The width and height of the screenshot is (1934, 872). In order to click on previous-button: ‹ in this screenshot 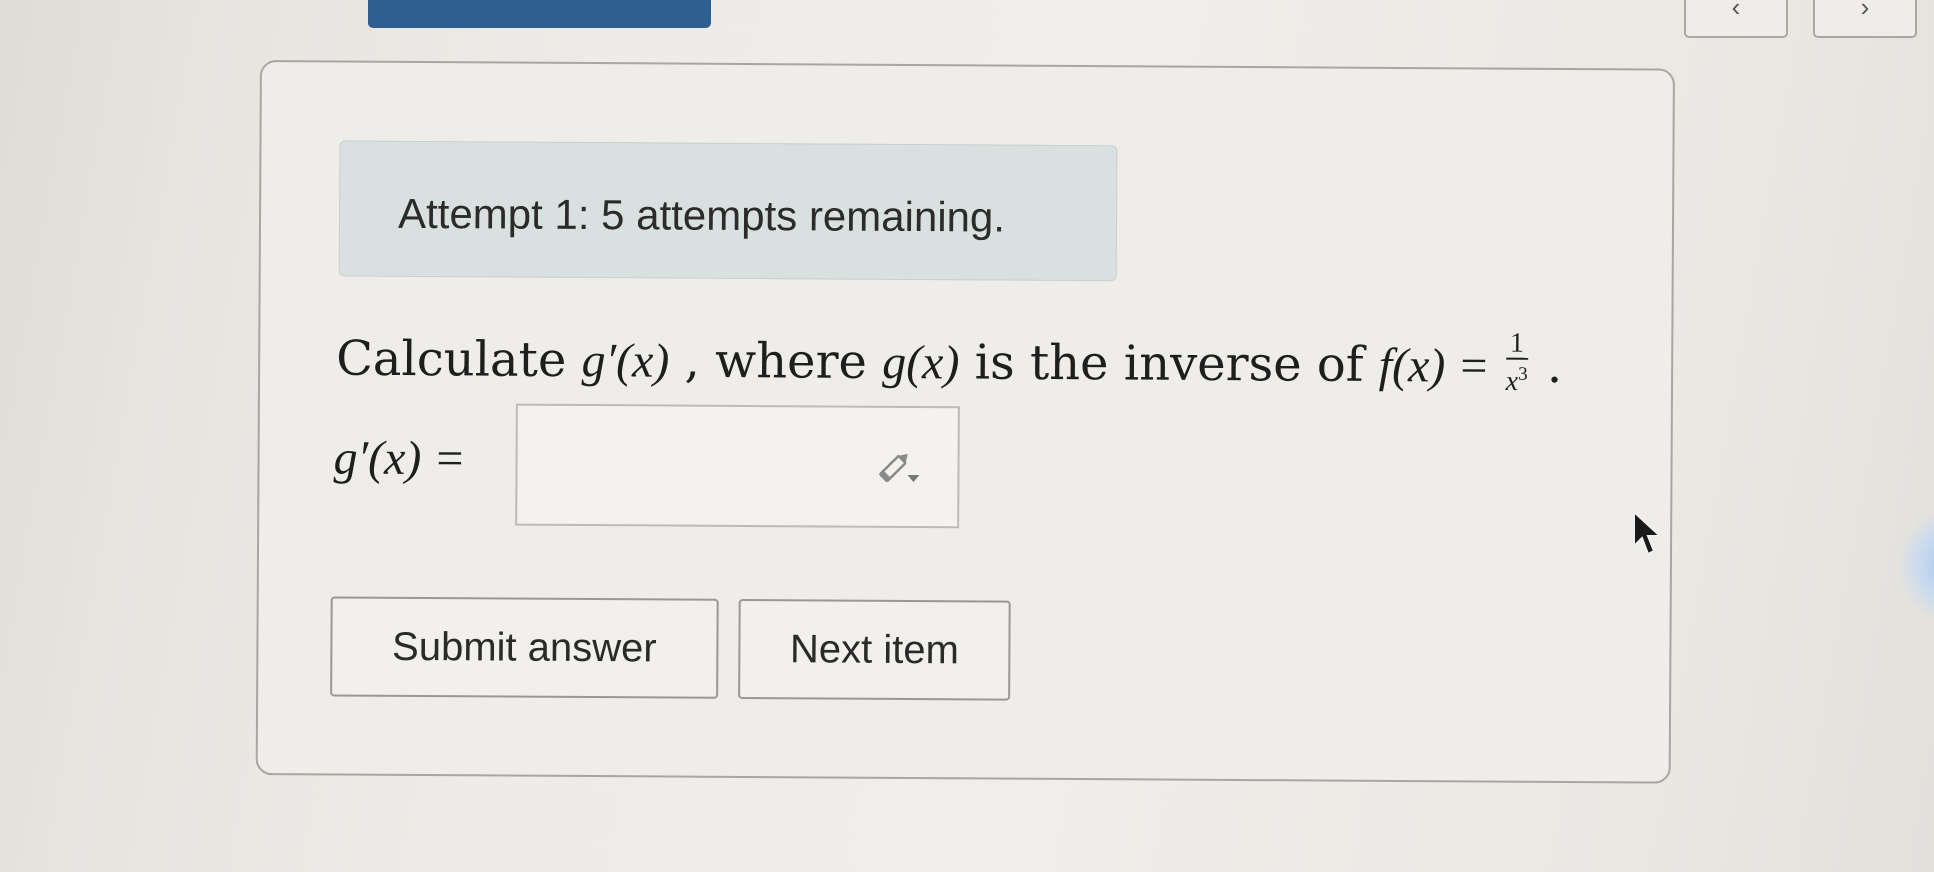, I will do `click(1736, 19)`.